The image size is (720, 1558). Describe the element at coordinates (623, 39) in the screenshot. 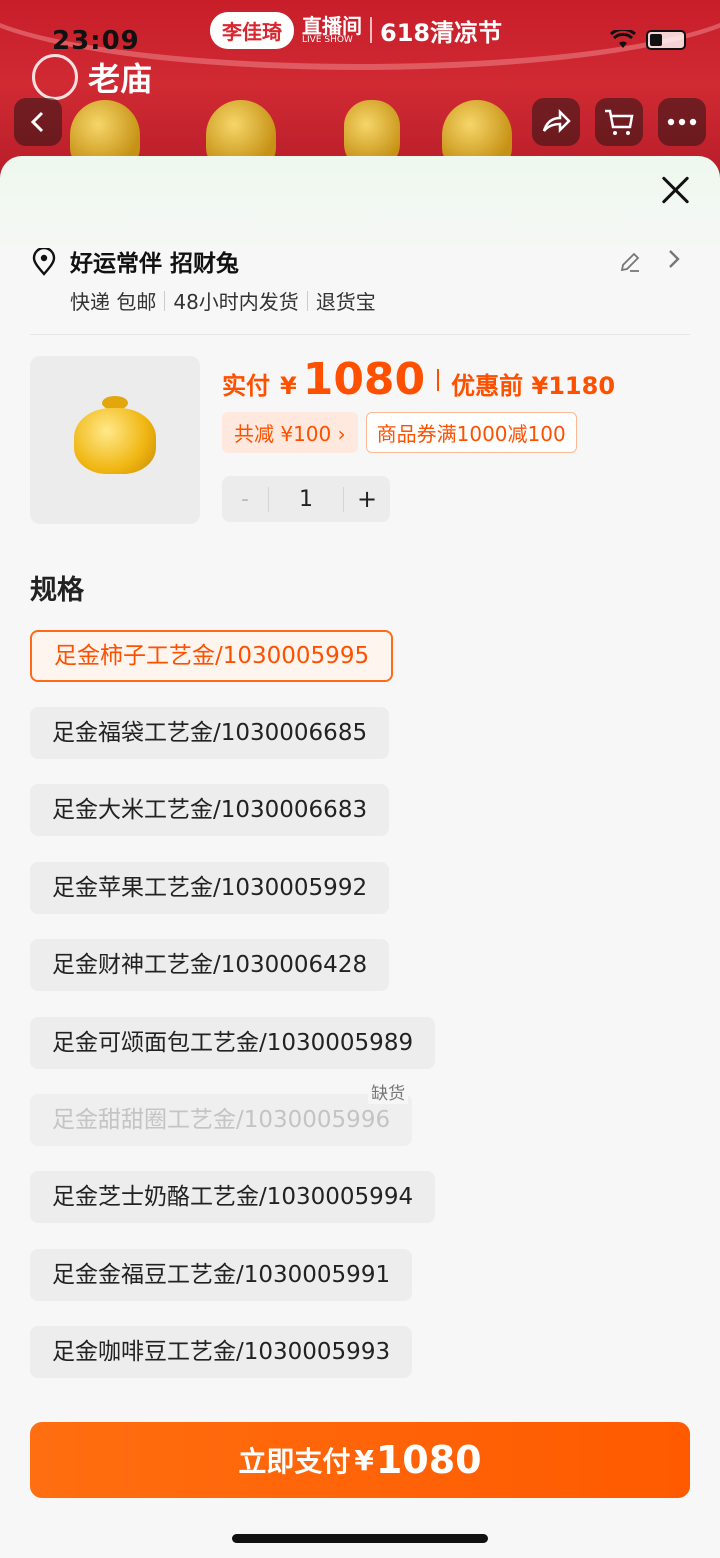

I see `wifi-icon` at that location.